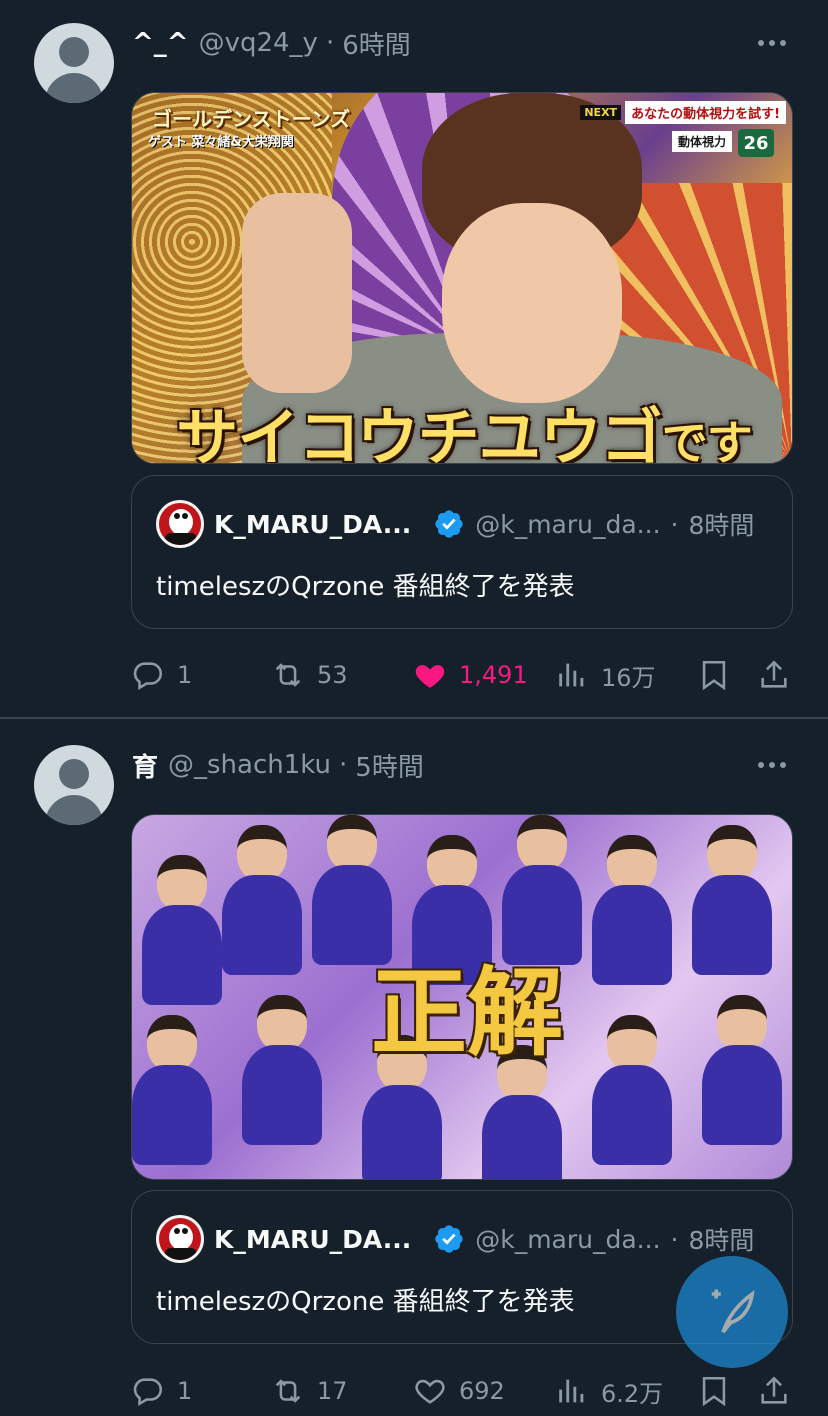 The width and height of the screenshot is (828, 1416). I want to click on display-name: ^_^, so click(160, 43).